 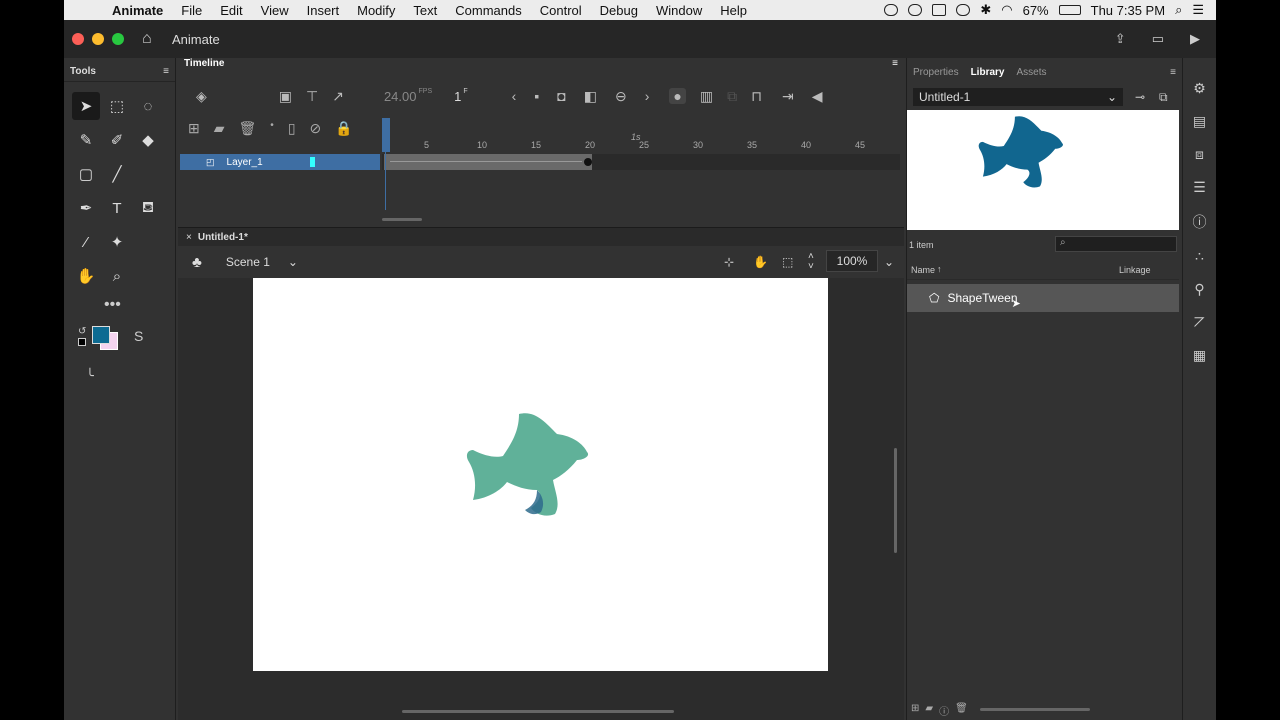 I want to click on column-linkage-header: Linkage, so click(x=1135, y=270).